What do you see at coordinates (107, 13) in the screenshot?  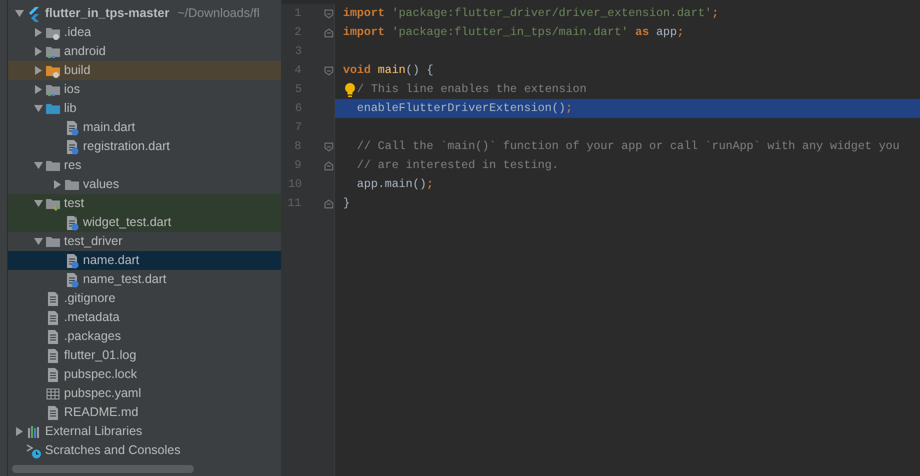 I see `item-label: flutter_in_tps-master` at bounding box center [107, 13].